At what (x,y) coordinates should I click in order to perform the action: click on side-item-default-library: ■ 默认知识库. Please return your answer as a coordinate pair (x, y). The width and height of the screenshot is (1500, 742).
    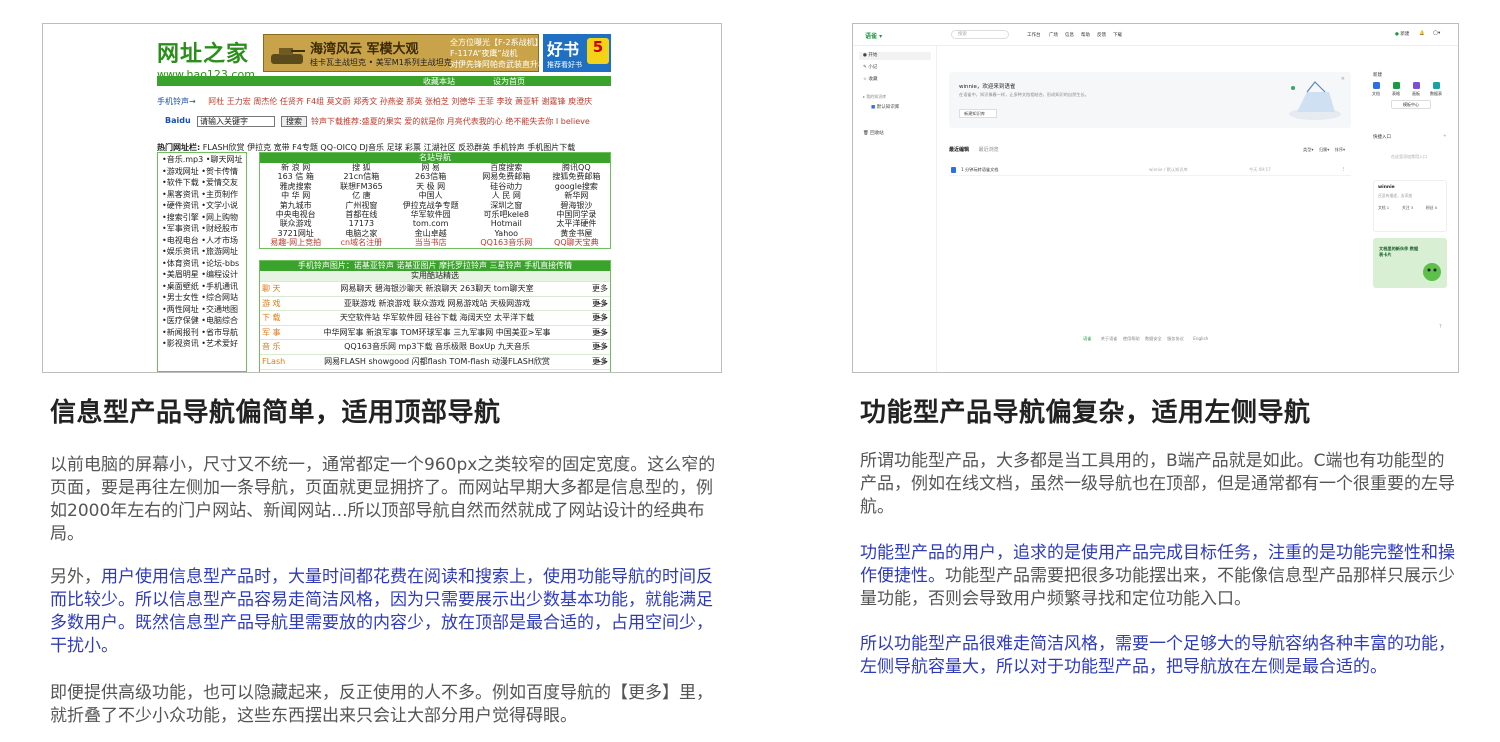
    Looking at the image, I should click on (885, 107).